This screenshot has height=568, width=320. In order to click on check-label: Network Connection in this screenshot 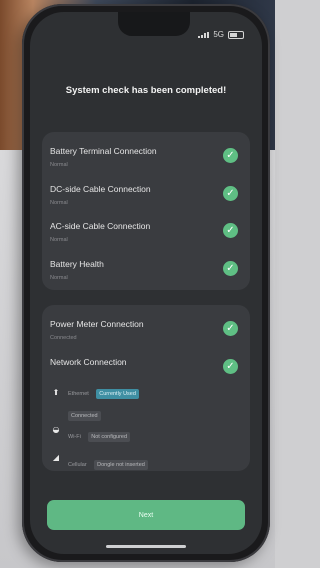, I will do `click(88, 362)`.